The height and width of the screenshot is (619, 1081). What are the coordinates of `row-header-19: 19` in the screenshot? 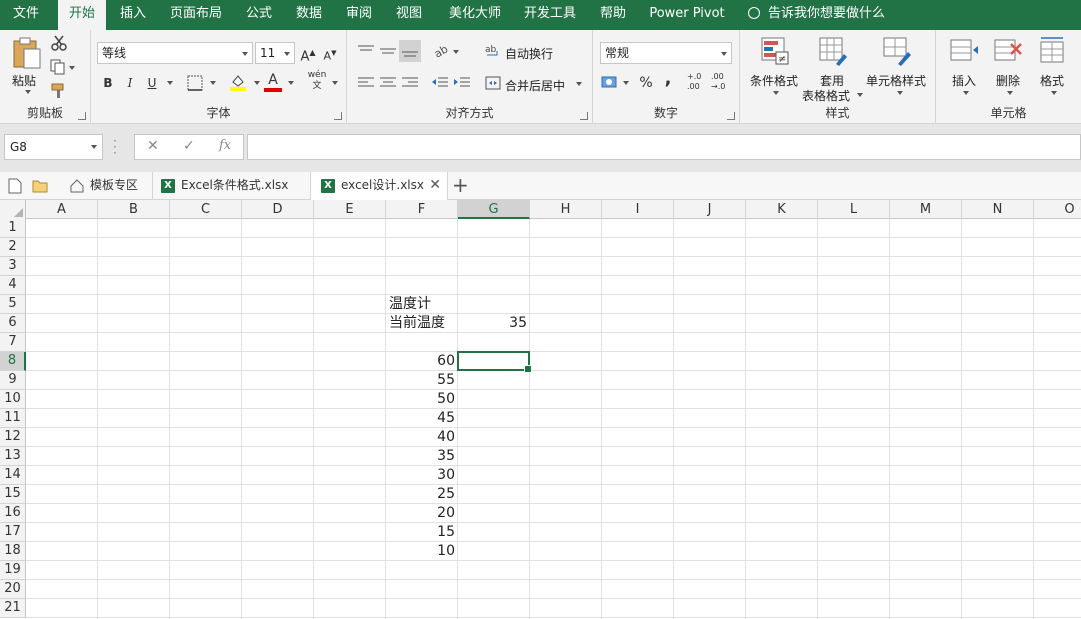 It's located at (13, 570).